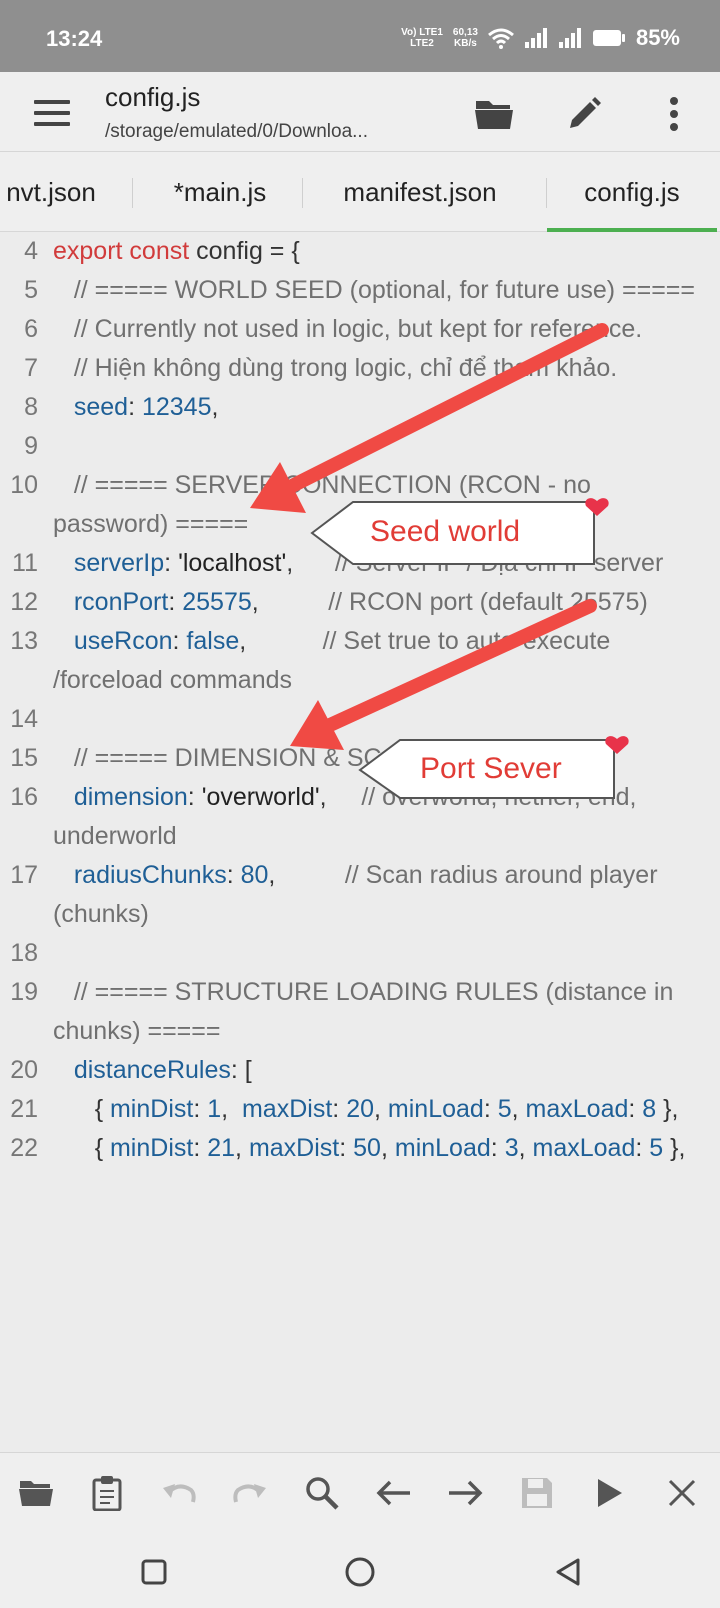 This screenshot has height=1608, width=720. What do you see at coordinates (491, 768) in the screenshot?
I see `port-sever-label: Port Sever` at bounding box center [491, 768].